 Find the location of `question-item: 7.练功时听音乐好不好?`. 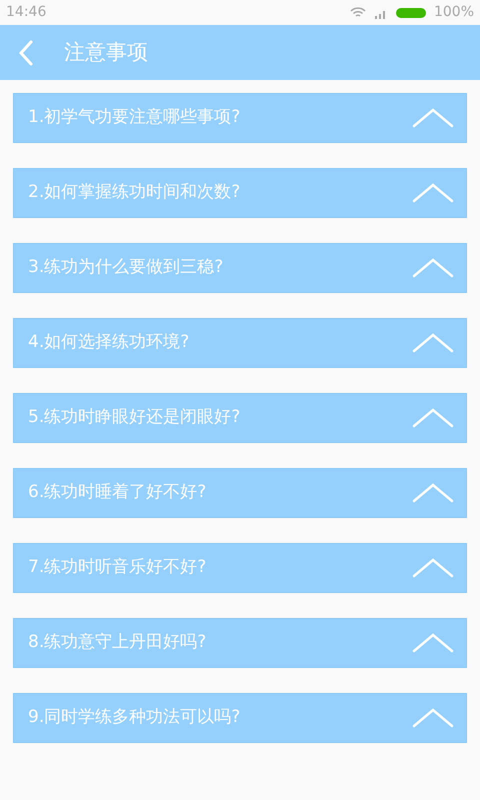

question-item: 7.练功时听音乐好不好? is located at coordinates (240, 568).